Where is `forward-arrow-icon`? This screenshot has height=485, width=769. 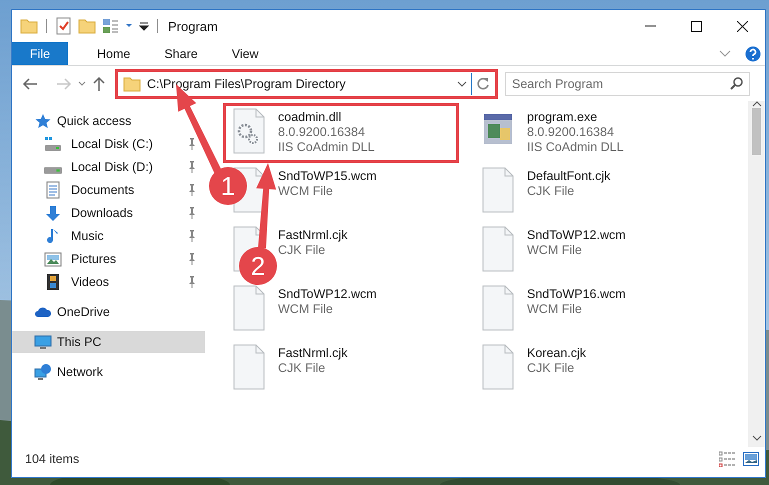
forward-arrow-icon is located at coordinates (64, 83).